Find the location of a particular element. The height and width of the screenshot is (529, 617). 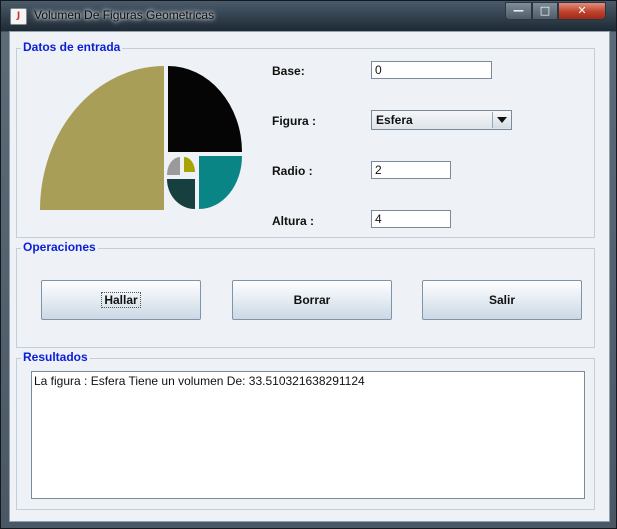

figura-selected-value: Esfera is located at coordinates (394, 120).